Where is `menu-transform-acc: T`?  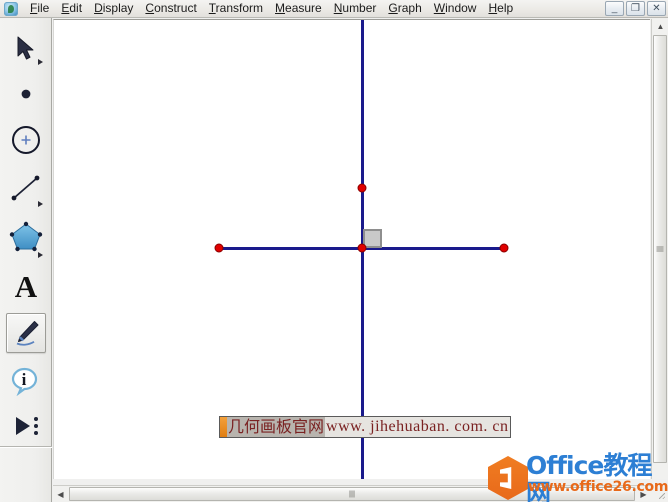
menu-transform-acc: T is located at coordinates (212, 8).